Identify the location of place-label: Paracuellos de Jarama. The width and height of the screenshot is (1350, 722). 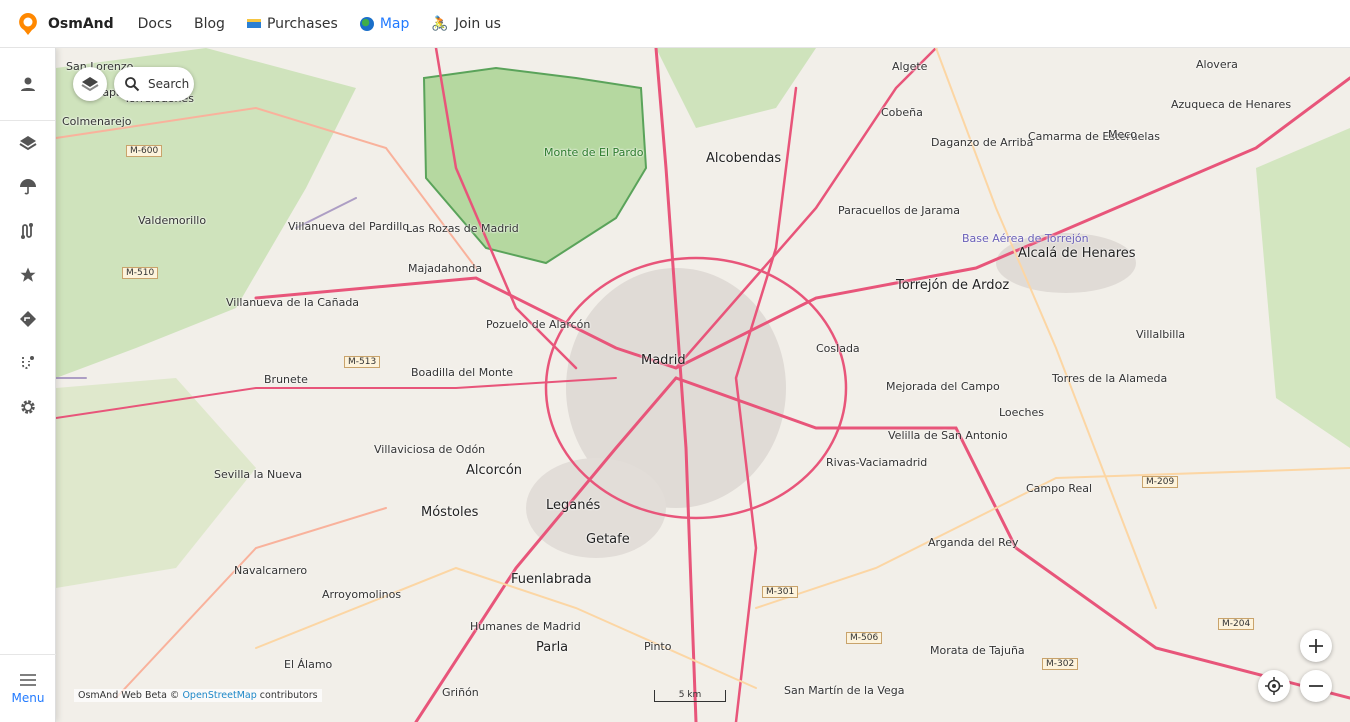
(899, 210).